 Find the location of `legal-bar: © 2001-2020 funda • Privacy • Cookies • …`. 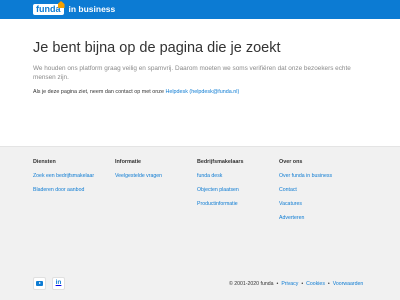

legal-bar: © 2001-2020 funda • Privacy • Cookies • … is located at coordinates (296, 284).